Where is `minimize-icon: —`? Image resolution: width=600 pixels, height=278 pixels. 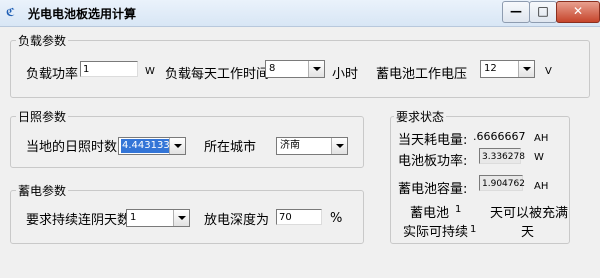
minimize-icon: — is located at coordinates (516, 11).